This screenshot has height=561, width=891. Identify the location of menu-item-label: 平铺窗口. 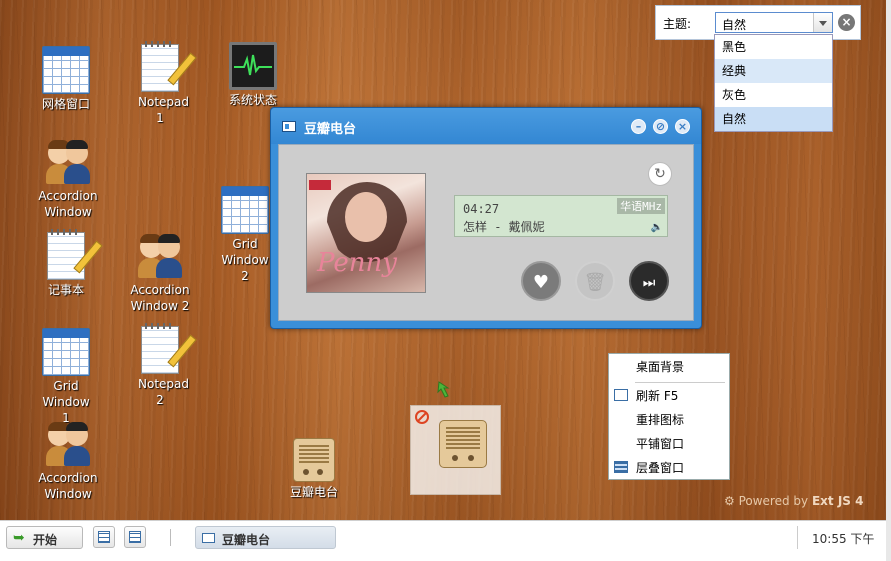
(660, 444).